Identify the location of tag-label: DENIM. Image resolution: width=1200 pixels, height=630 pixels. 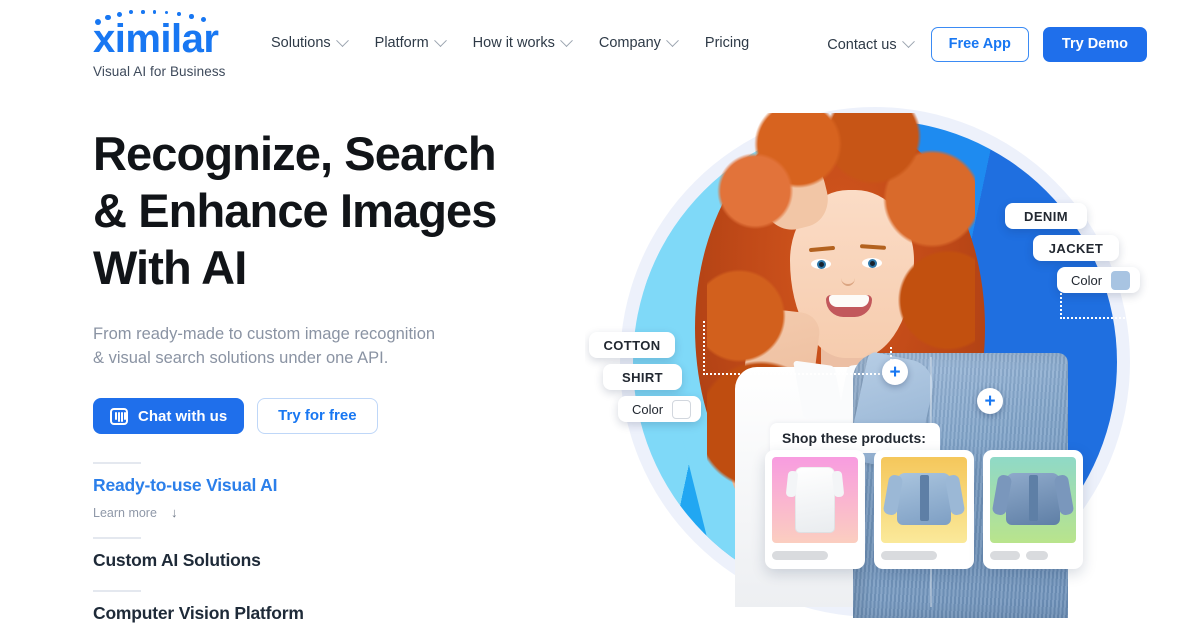
(1046, 216).